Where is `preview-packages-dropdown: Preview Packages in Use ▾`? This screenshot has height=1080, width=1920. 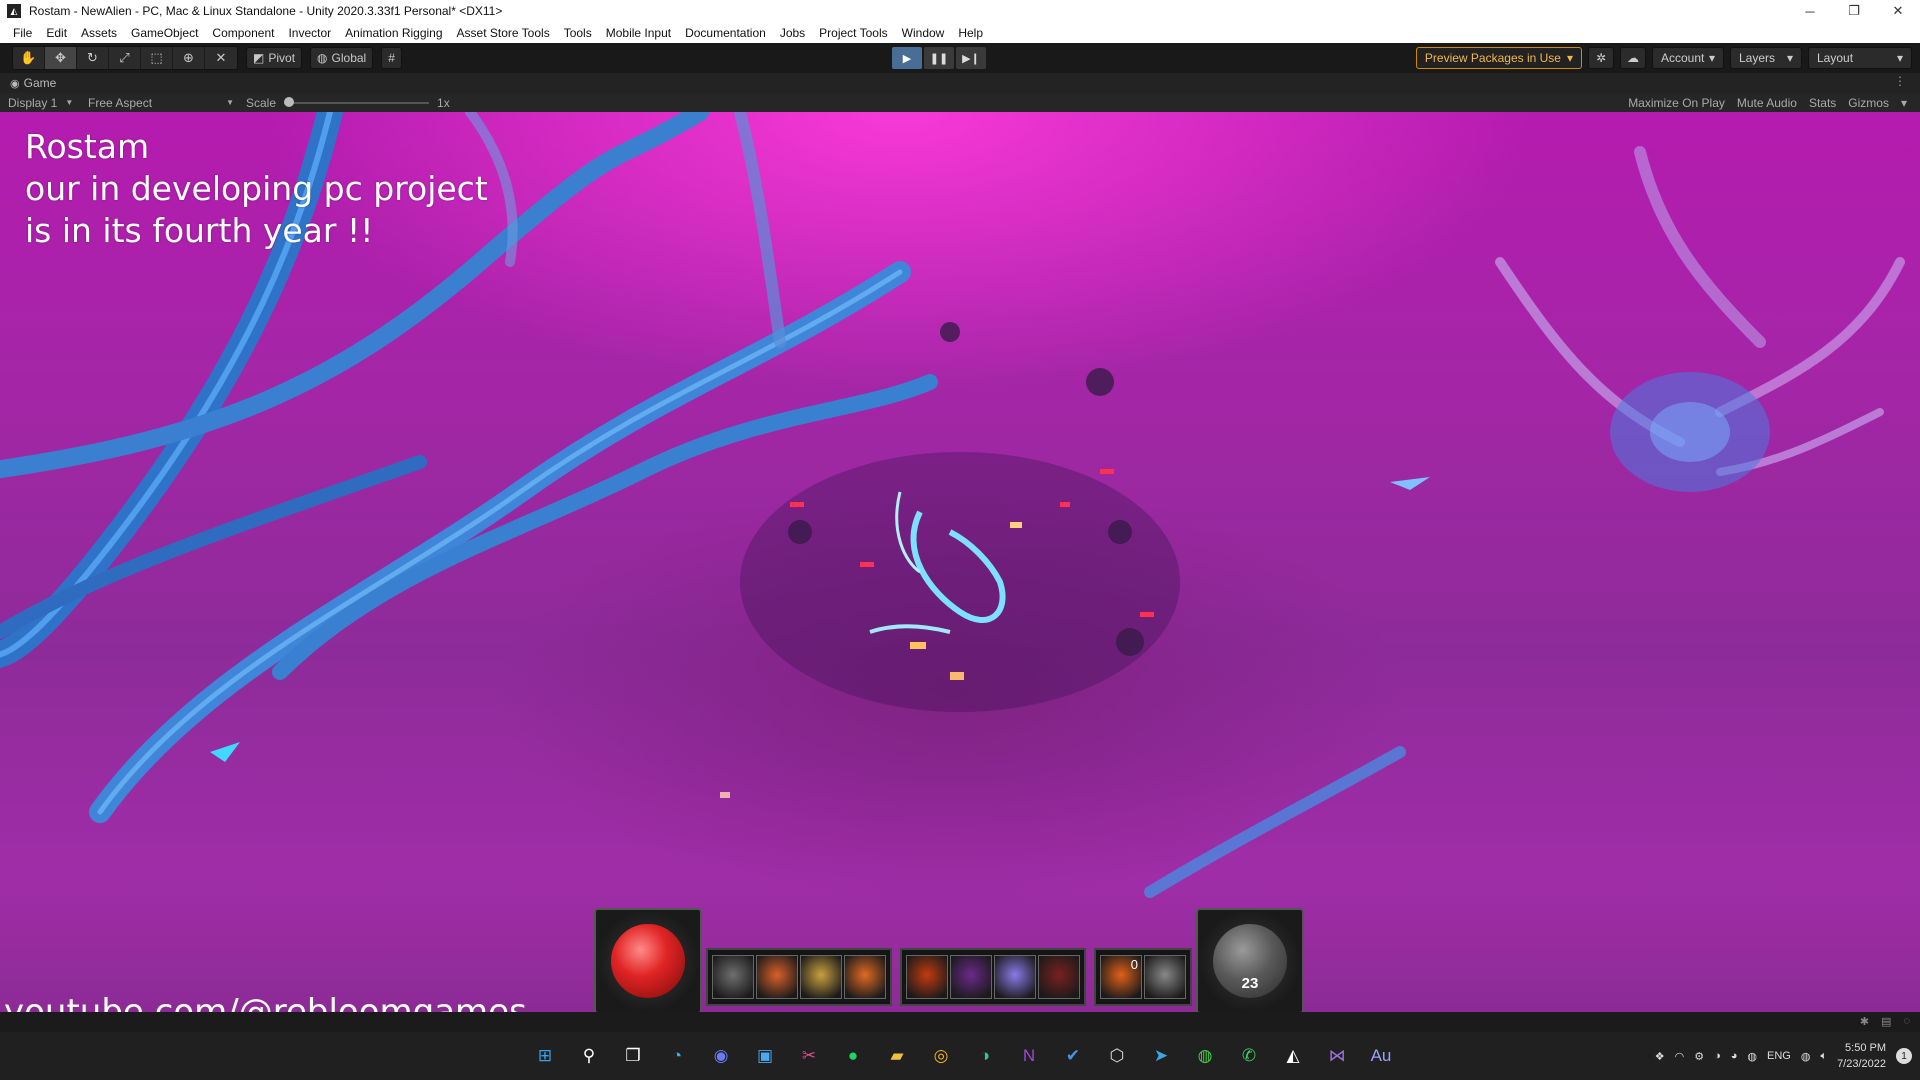
preview-packages-dropdown: Preview Packages in Use ▾ is located at coordinates (1498, 58).